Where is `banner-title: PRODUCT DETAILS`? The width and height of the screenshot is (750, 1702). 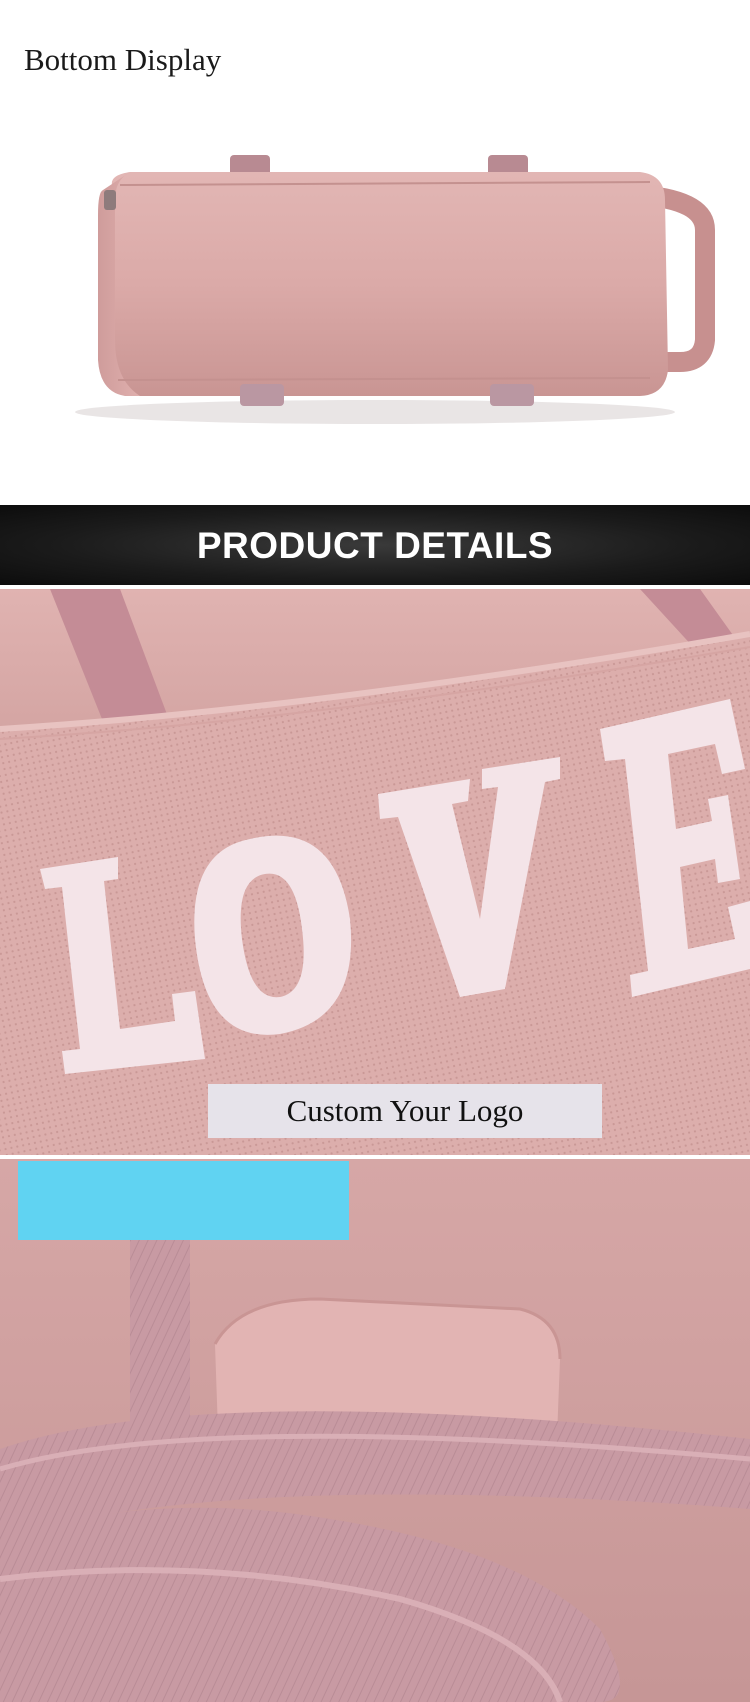 banner-title: PRODUCT DETAILS is located at coordinates (375, 545).